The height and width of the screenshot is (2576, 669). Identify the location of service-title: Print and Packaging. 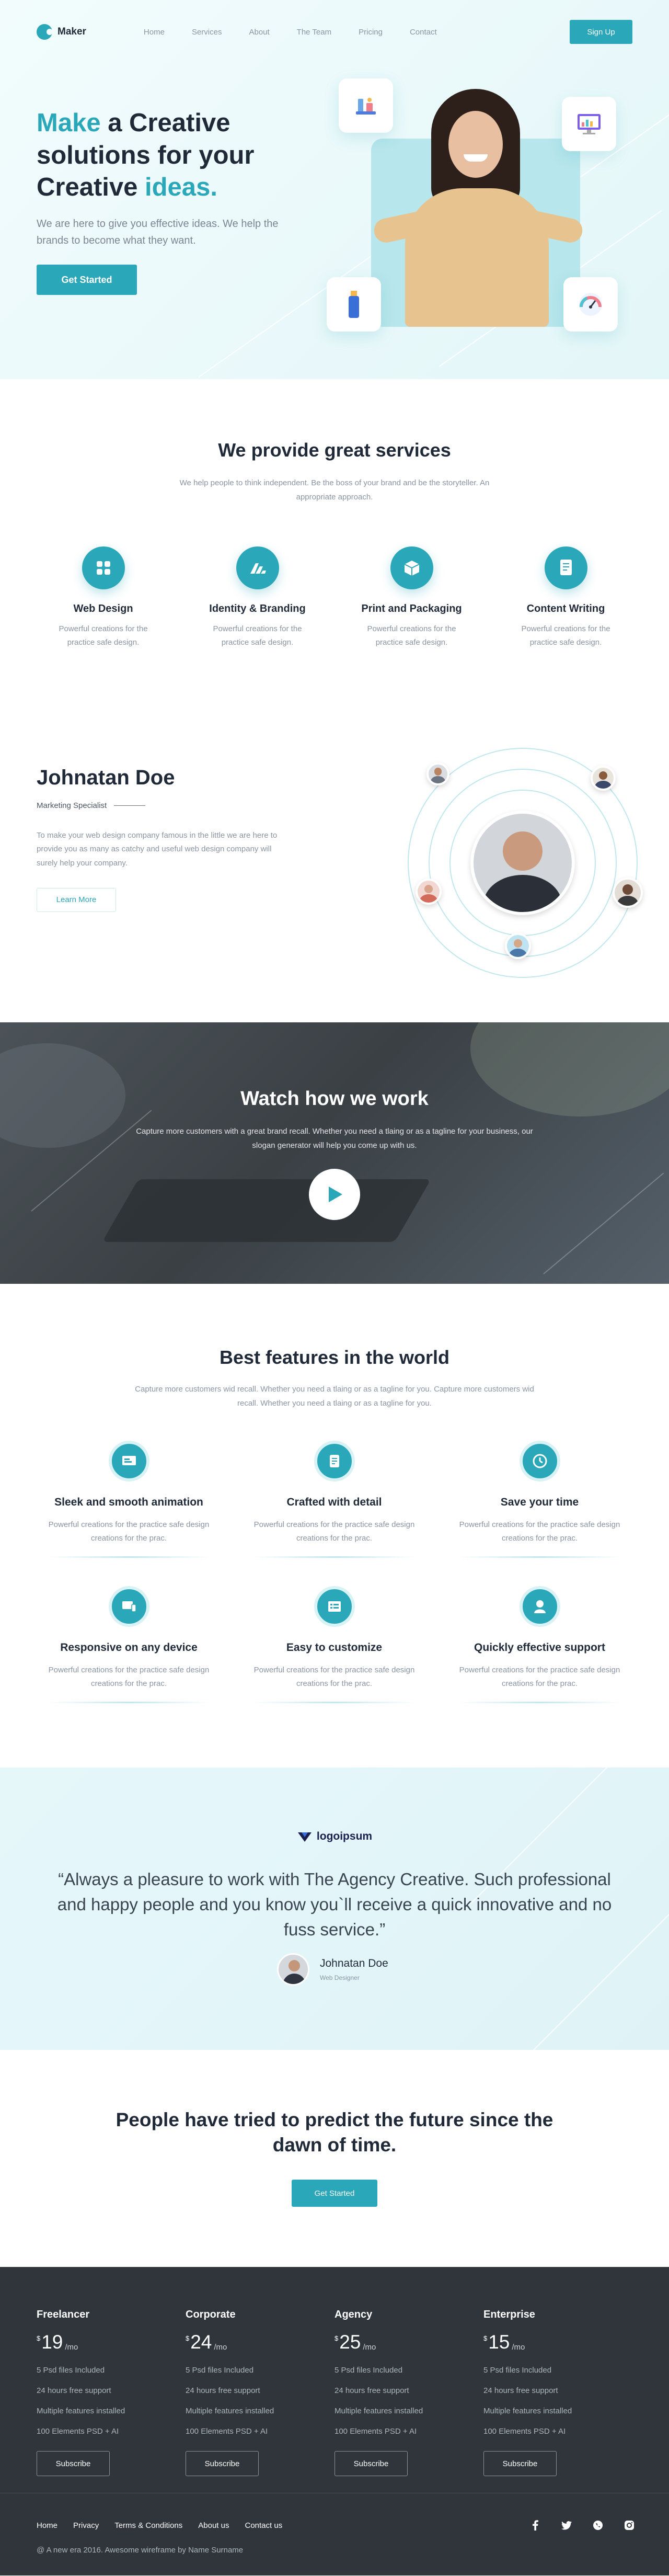
(412, 609).